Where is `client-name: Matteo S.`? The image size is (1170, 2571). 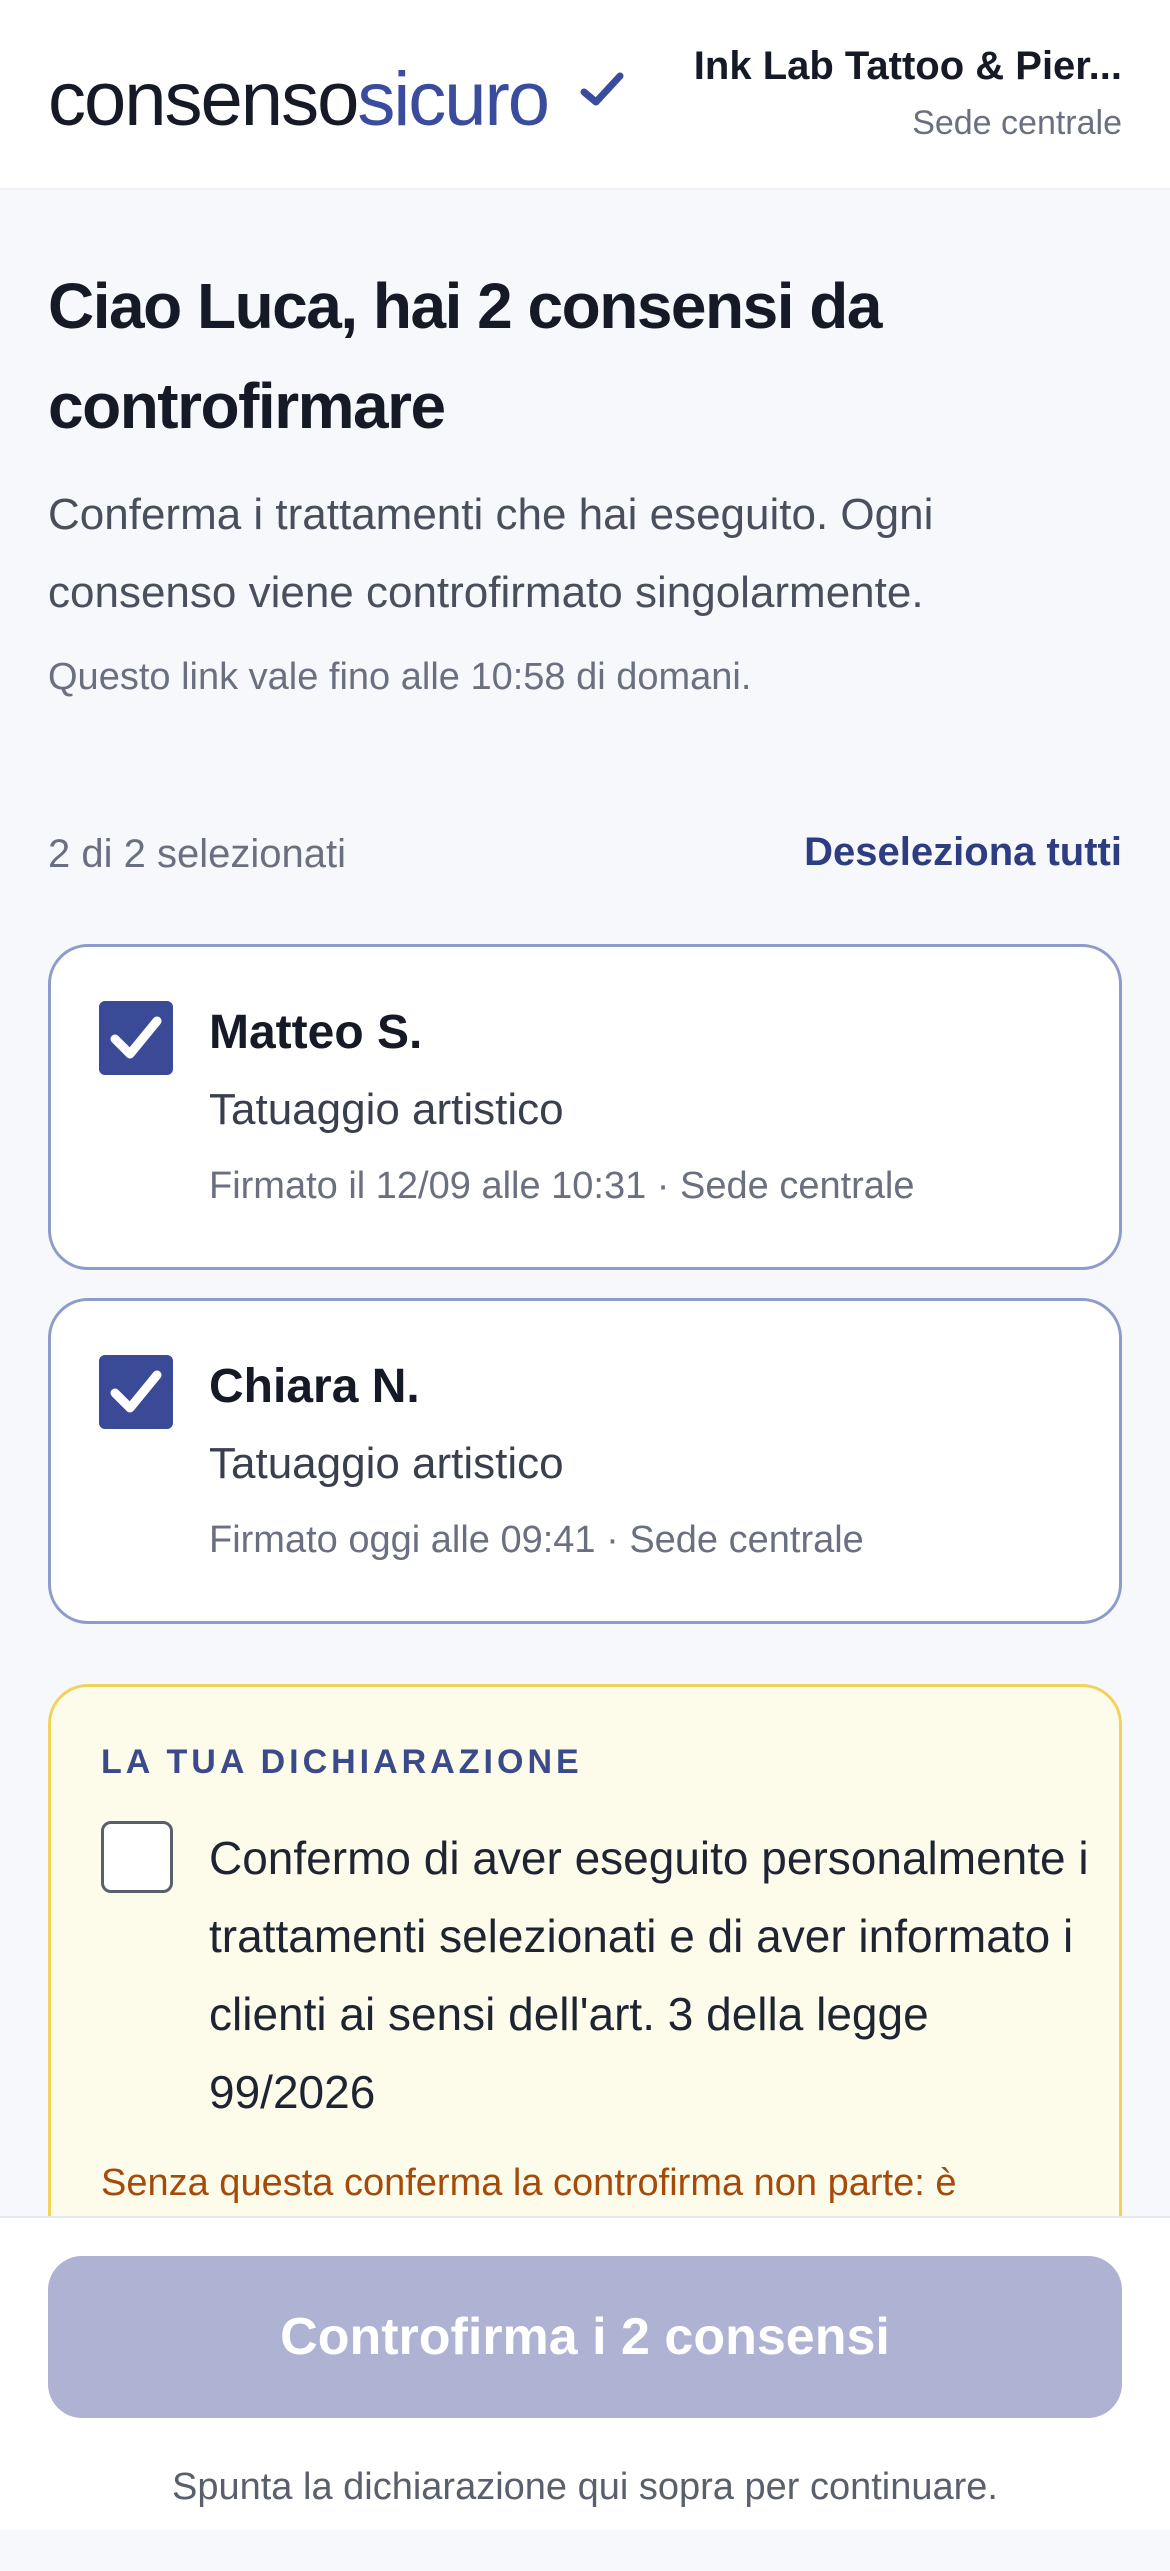
client-name: Matteo S. is located at coordinates (316, 1032).